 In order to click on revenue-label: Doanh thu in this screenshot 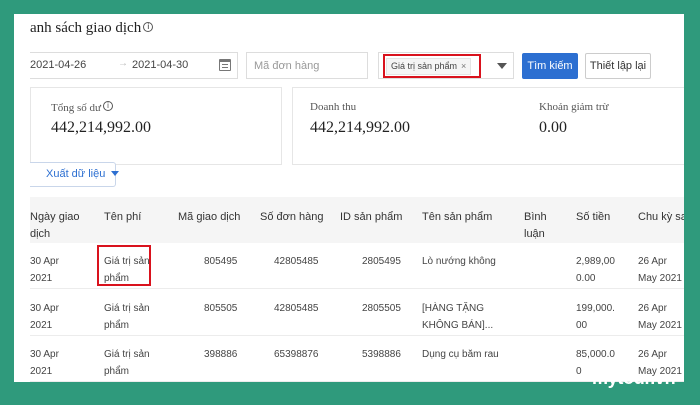, I will do `click(333, 107)`.